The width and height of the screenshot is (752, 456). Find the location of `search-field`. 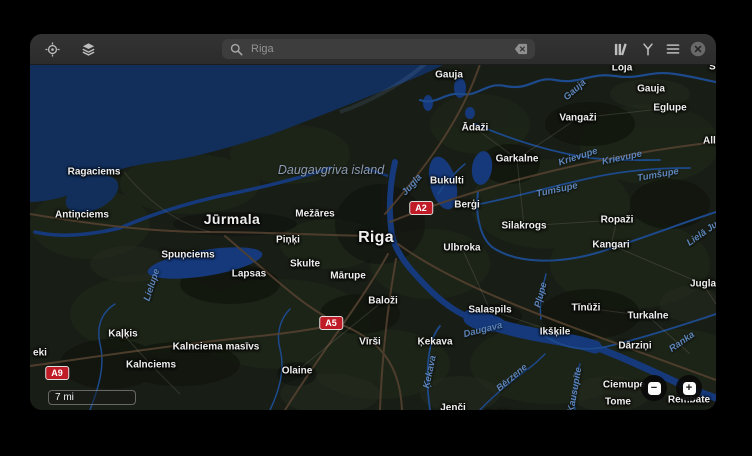

search-field is located at coordinates (378, 49).